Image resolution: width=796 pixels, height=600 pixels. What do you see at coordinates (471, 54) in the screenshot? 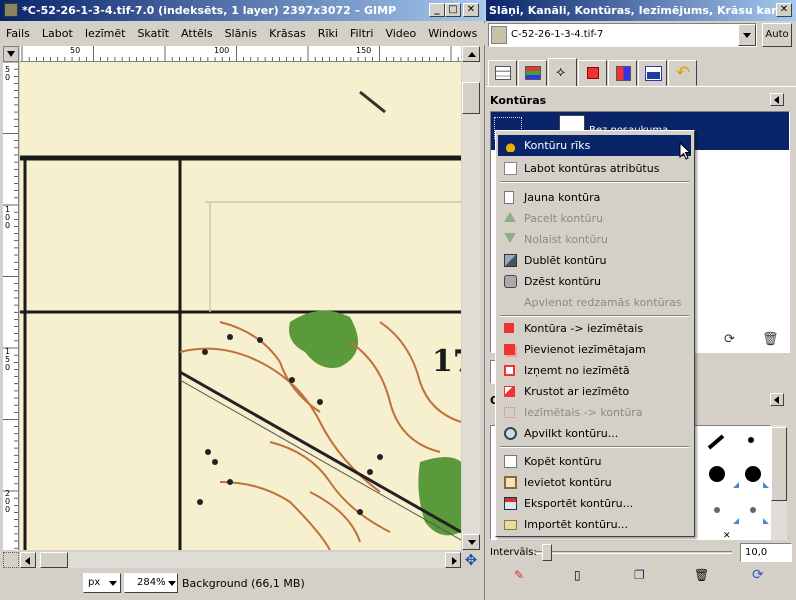
I see `scroll-up-button` at bounding box center [471, 54].